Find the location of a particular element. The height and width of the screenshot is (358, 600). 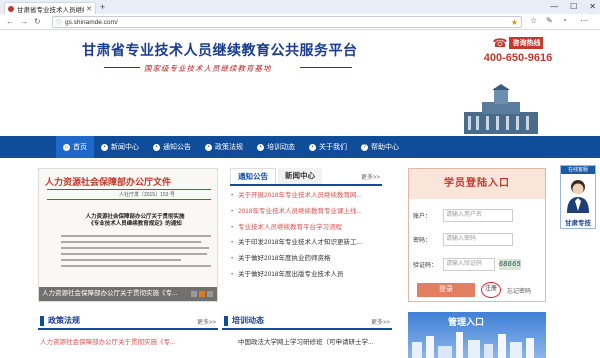

login-title: 学员登陆入口 is located at coordinates (477, 184).